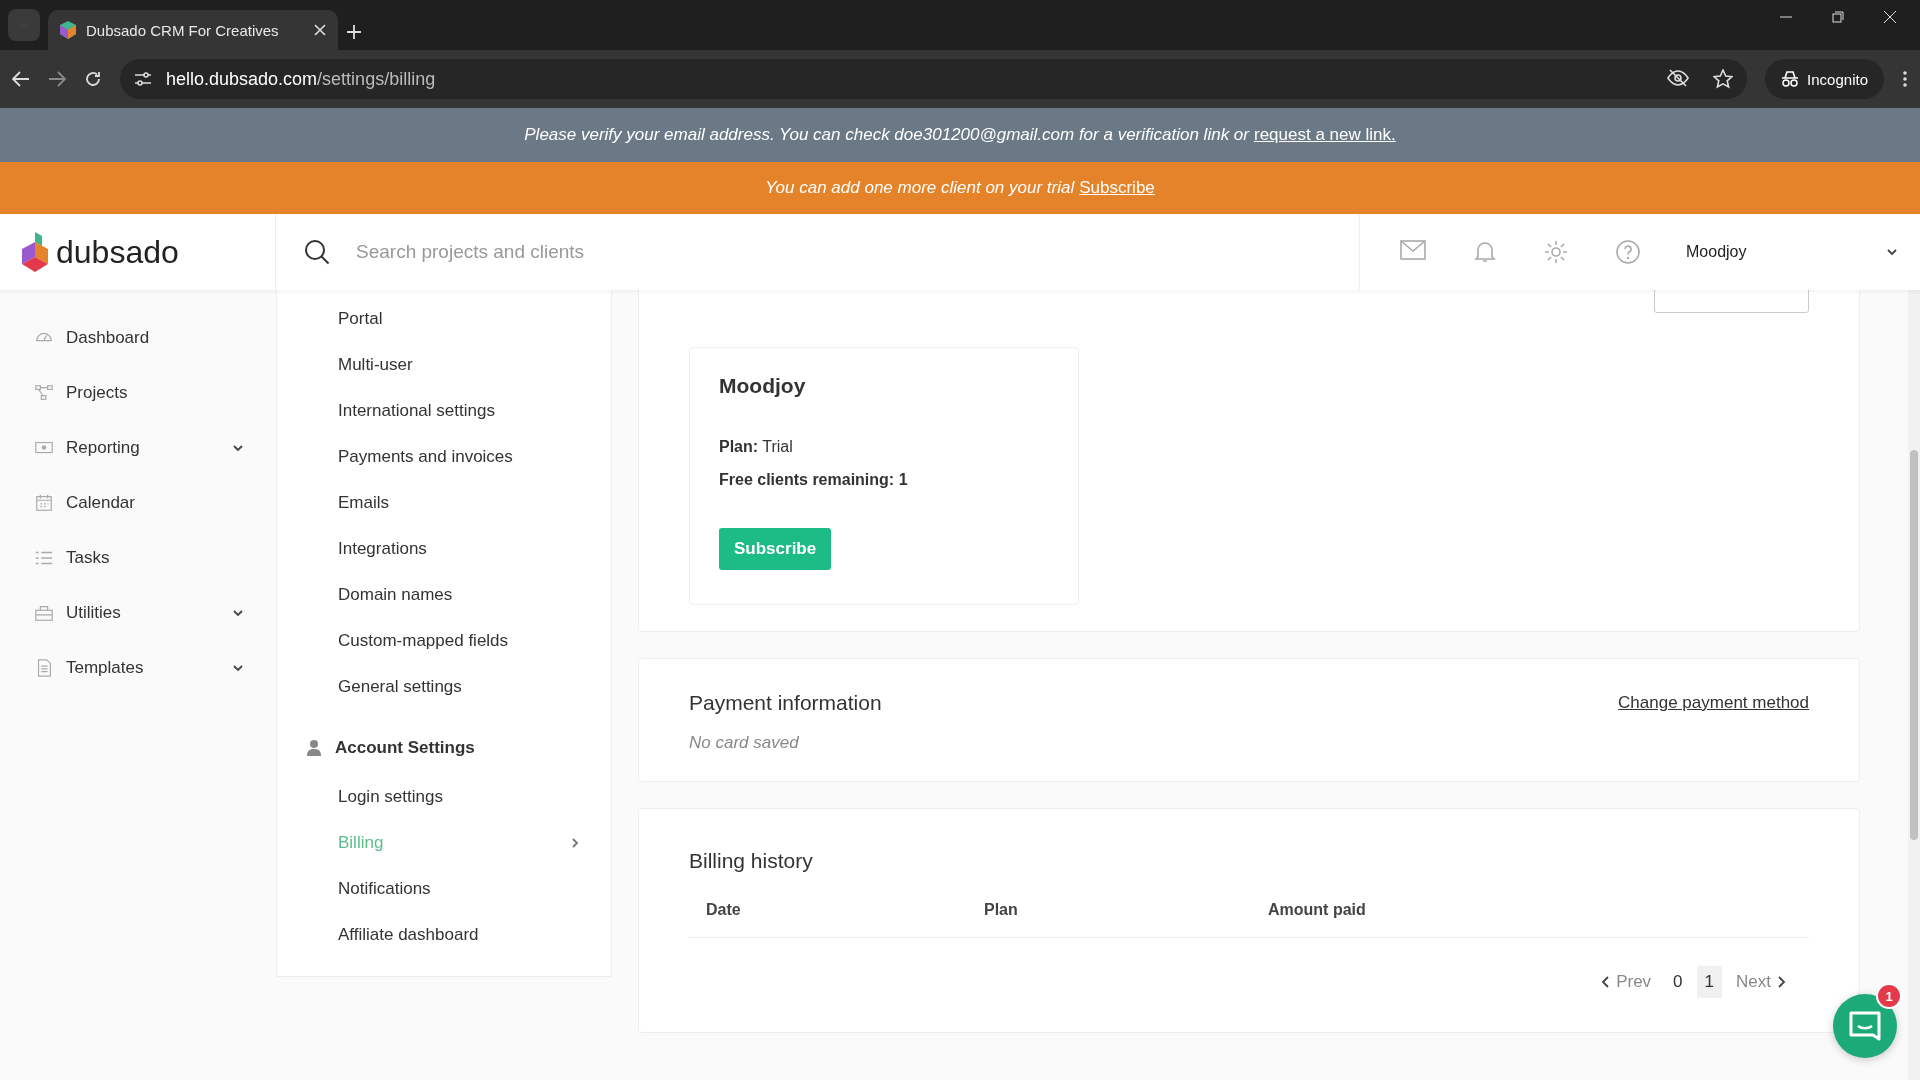 This screenshot has height=1080, width=1920. I want to click on plan-text: Plan: Trial, so click(756, 447).